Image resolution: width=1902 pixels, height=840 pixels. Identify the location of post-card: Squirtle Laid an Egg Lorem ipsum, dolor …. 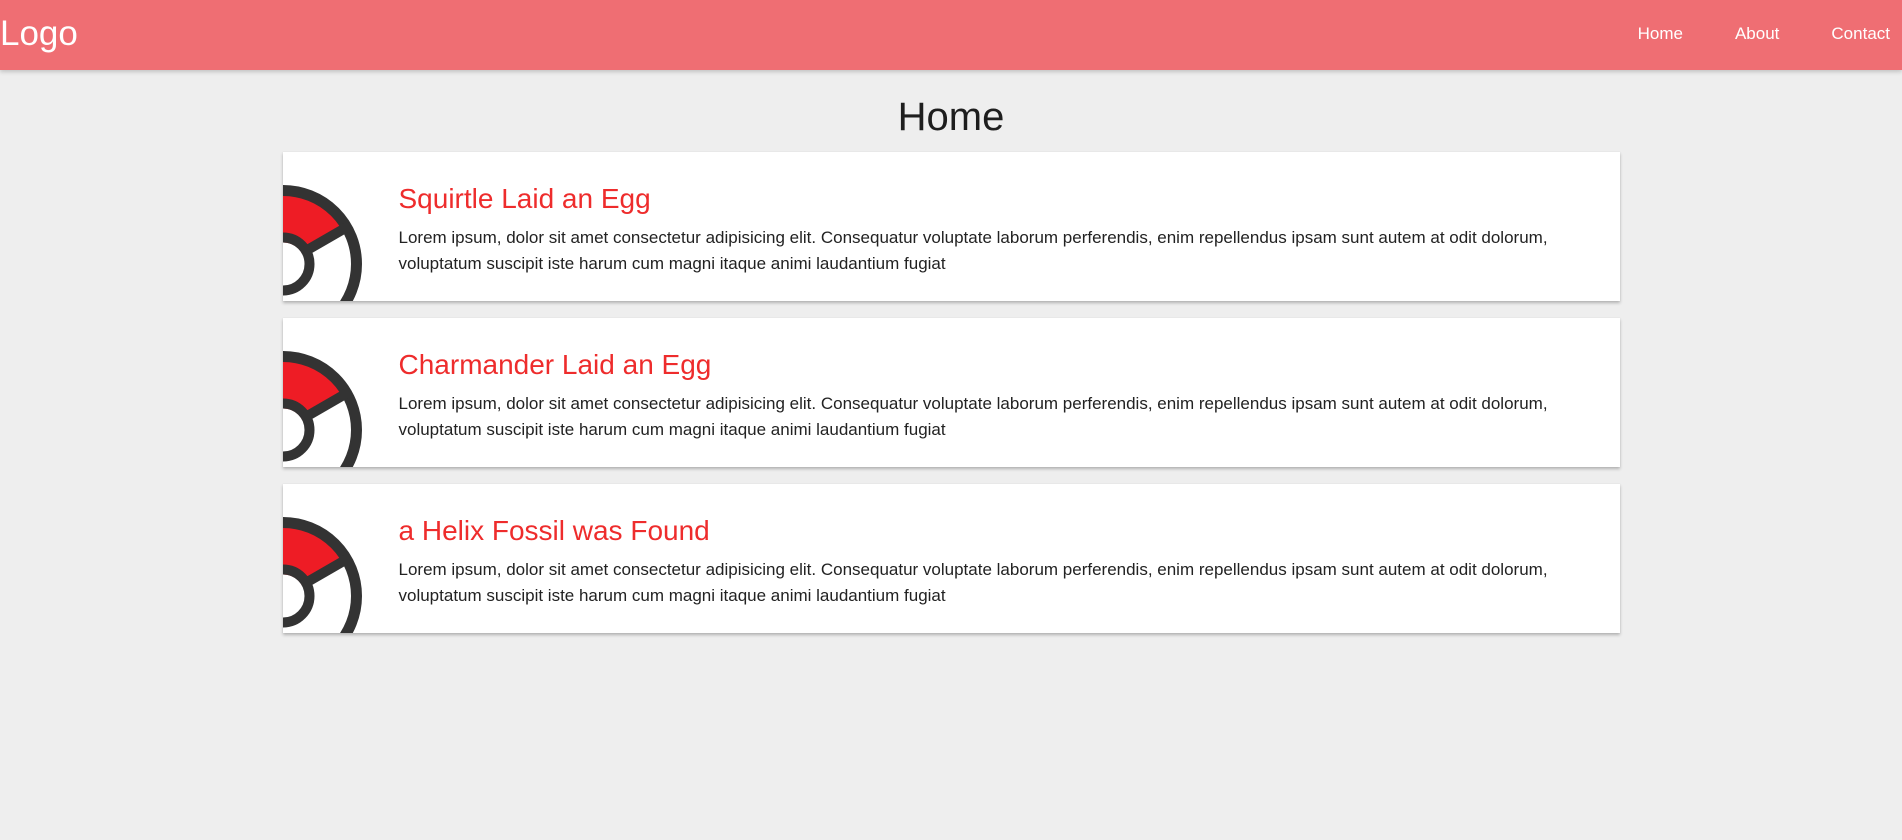
(951, 226).